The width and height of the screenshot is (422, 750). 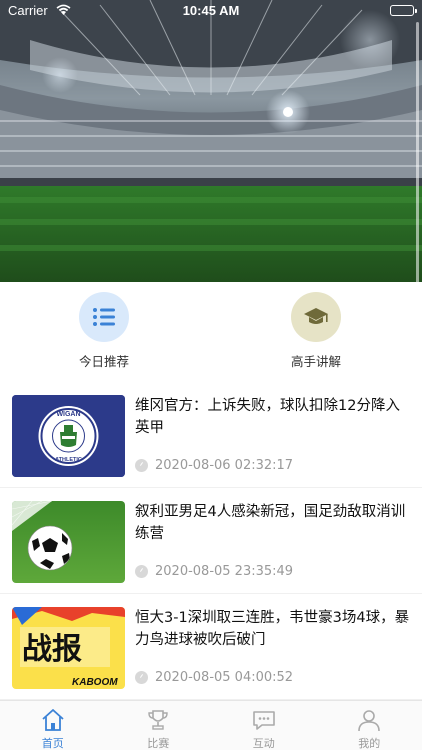 What do you see at coordinates (403, 10) in the screenshot?
I see `battery-icon` at bounding box center [403, 10].